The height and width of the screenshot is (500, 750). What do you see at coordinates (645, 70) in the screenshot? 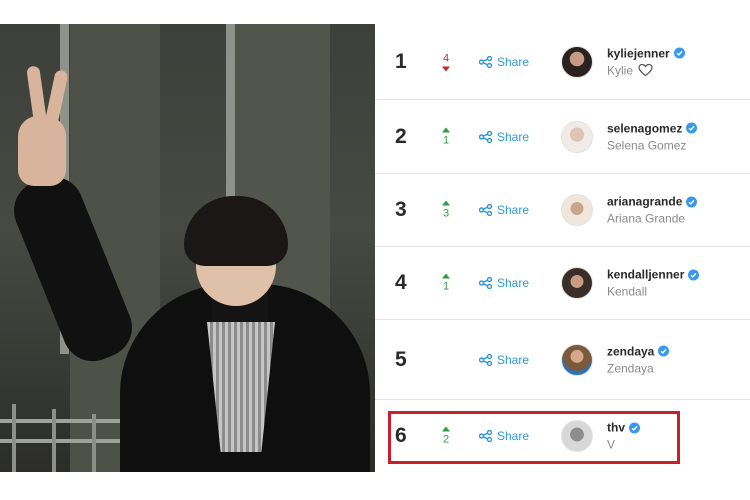
I see `heart-icon` at bounding box center [645, 70].